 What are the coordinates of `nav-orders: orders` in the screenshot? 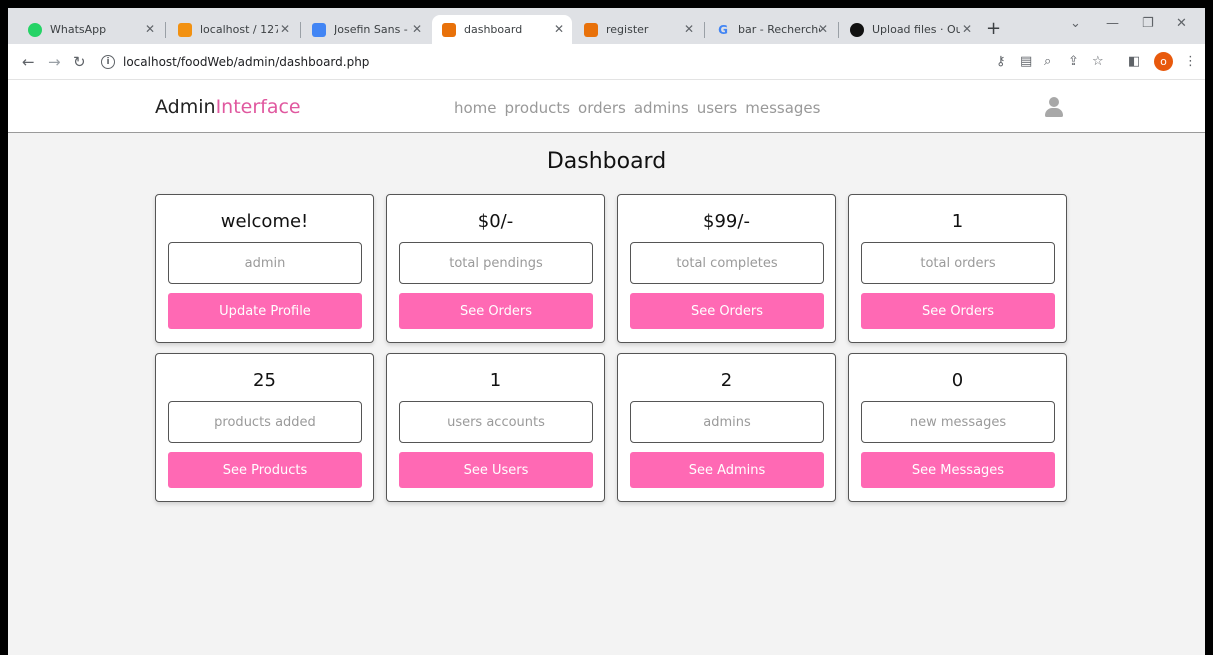 It's located at (602, 108).